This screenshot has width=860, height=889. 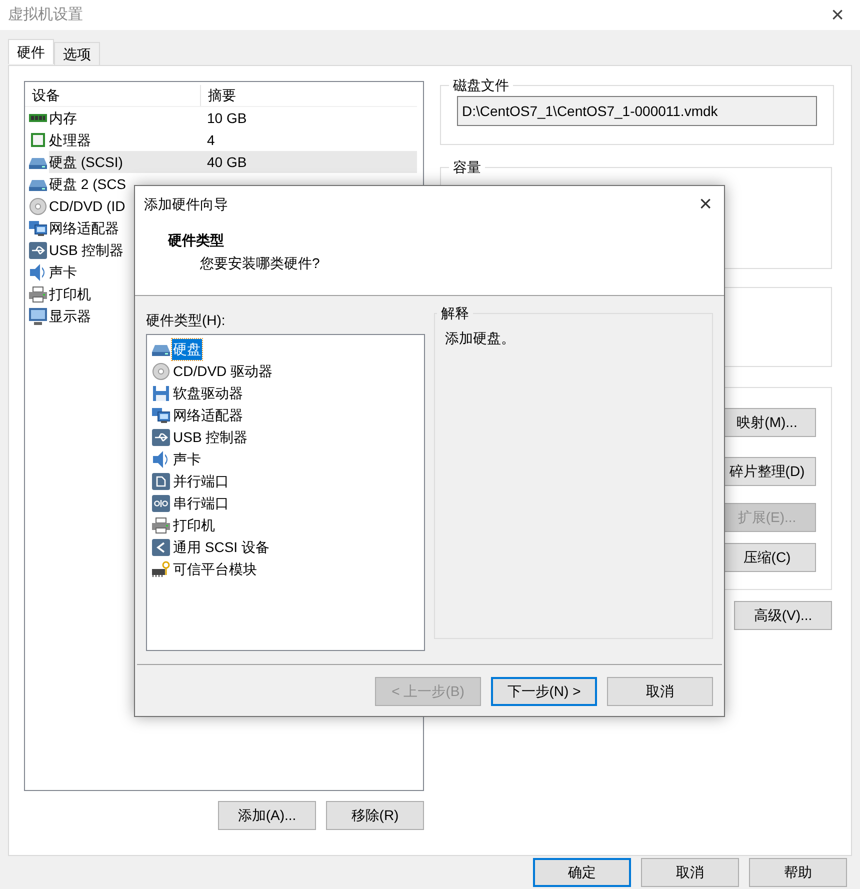 I want to click on wizard-button: 取消, so click(x=660, y=691).